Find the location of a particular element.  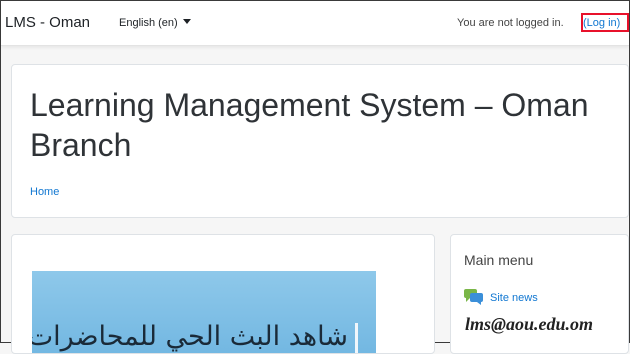

main-menu-block: Main menu Site news is located at coordinates (539, 294).